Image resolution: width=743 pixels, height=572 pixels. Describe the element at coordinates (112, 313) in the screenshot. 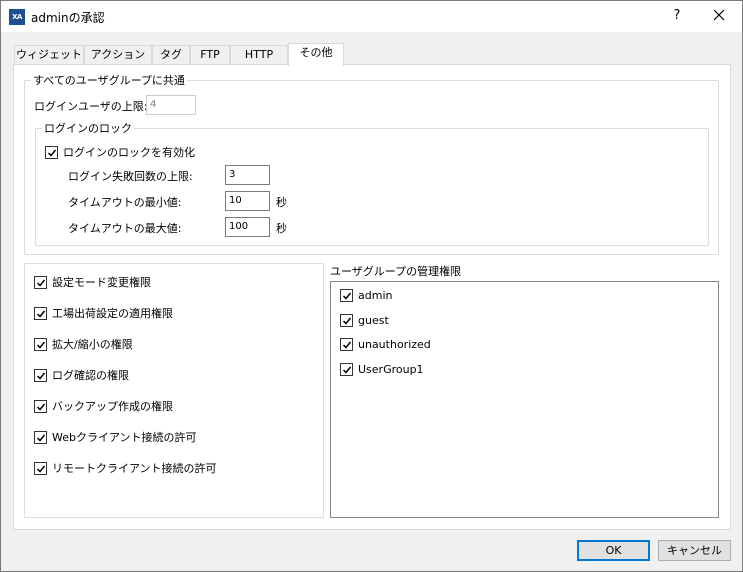

I see `permission-label: 工場出荷設定の適用権限` at that location.